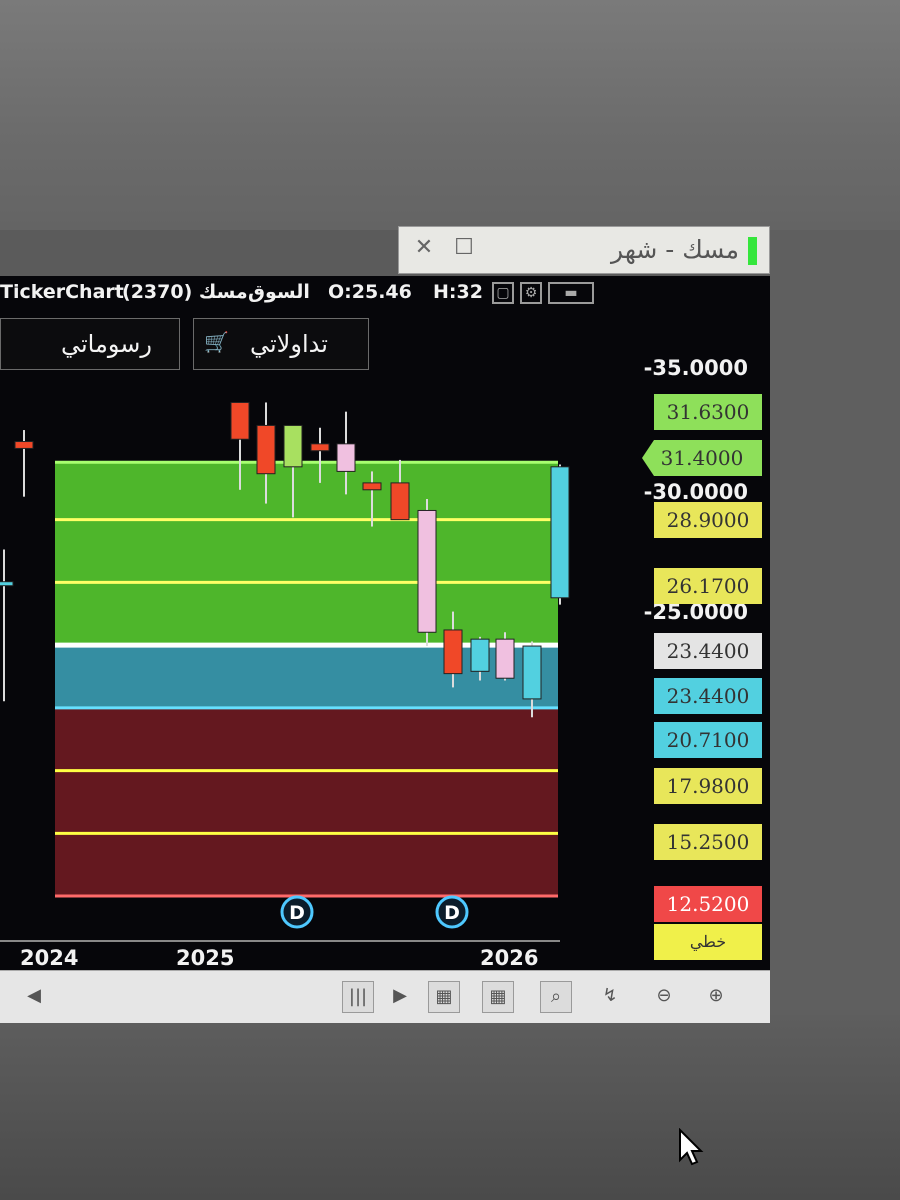 The height and width of the screenshot is (1200, 900). What do you see at coordinates (289, 344) in the screenshot?
I see `tab-my-trades-label: تداولاتي` at bounding box center [289, 344].